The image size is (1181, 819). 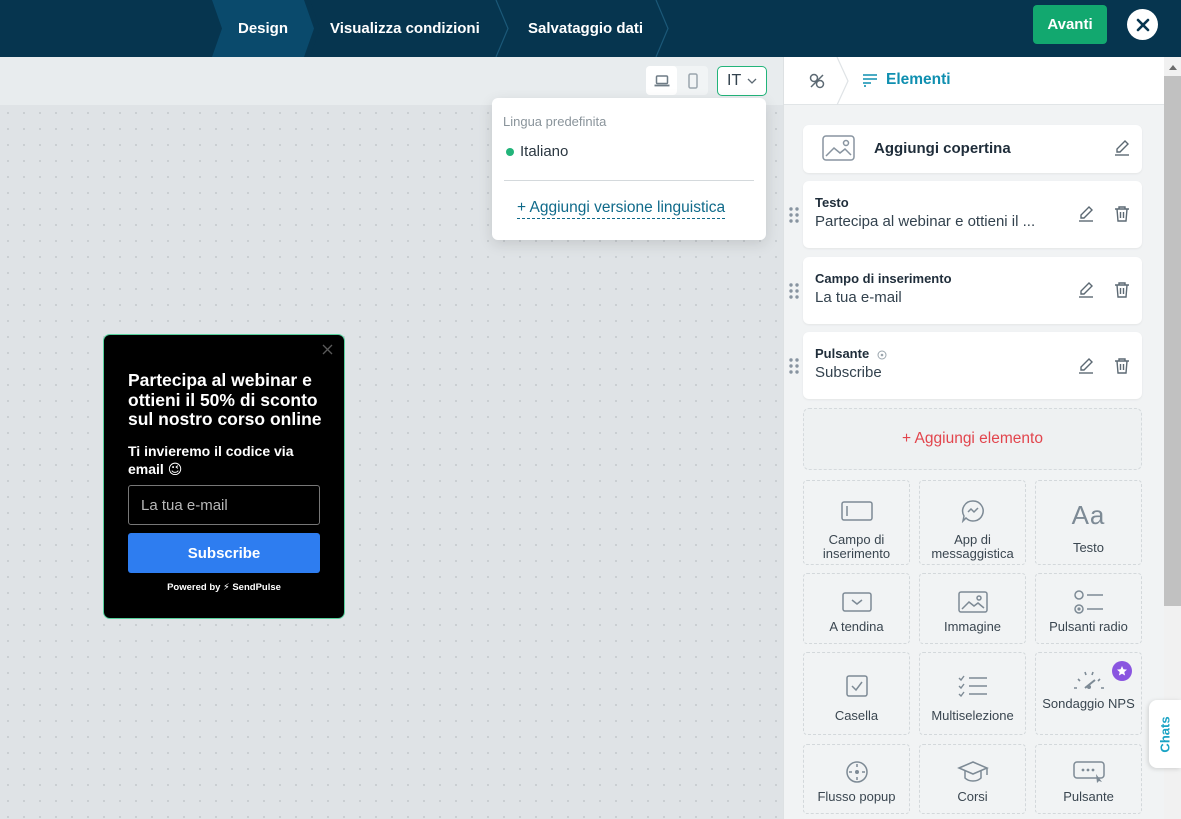 I want to click on device-switcher, so click(x=677, y=80).